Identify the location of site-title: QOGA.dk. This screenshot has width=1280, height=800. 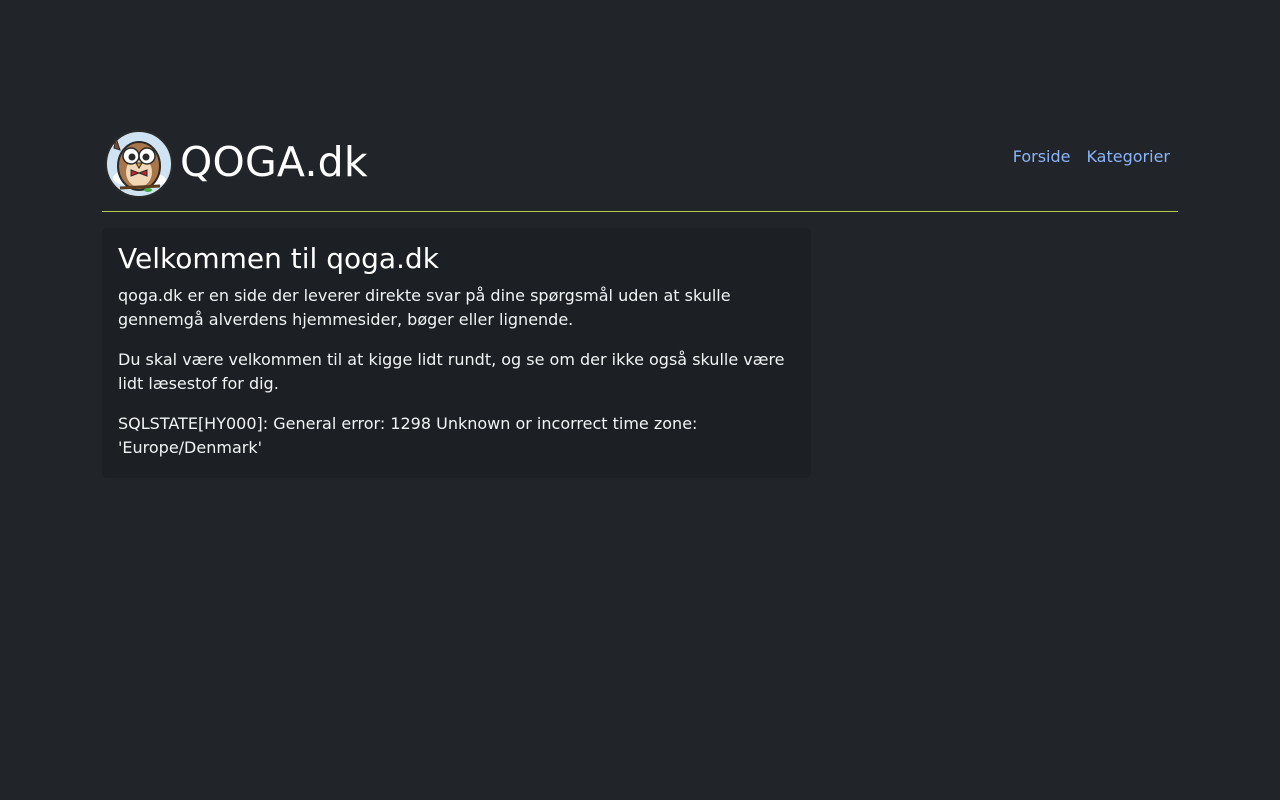
(274, 162).